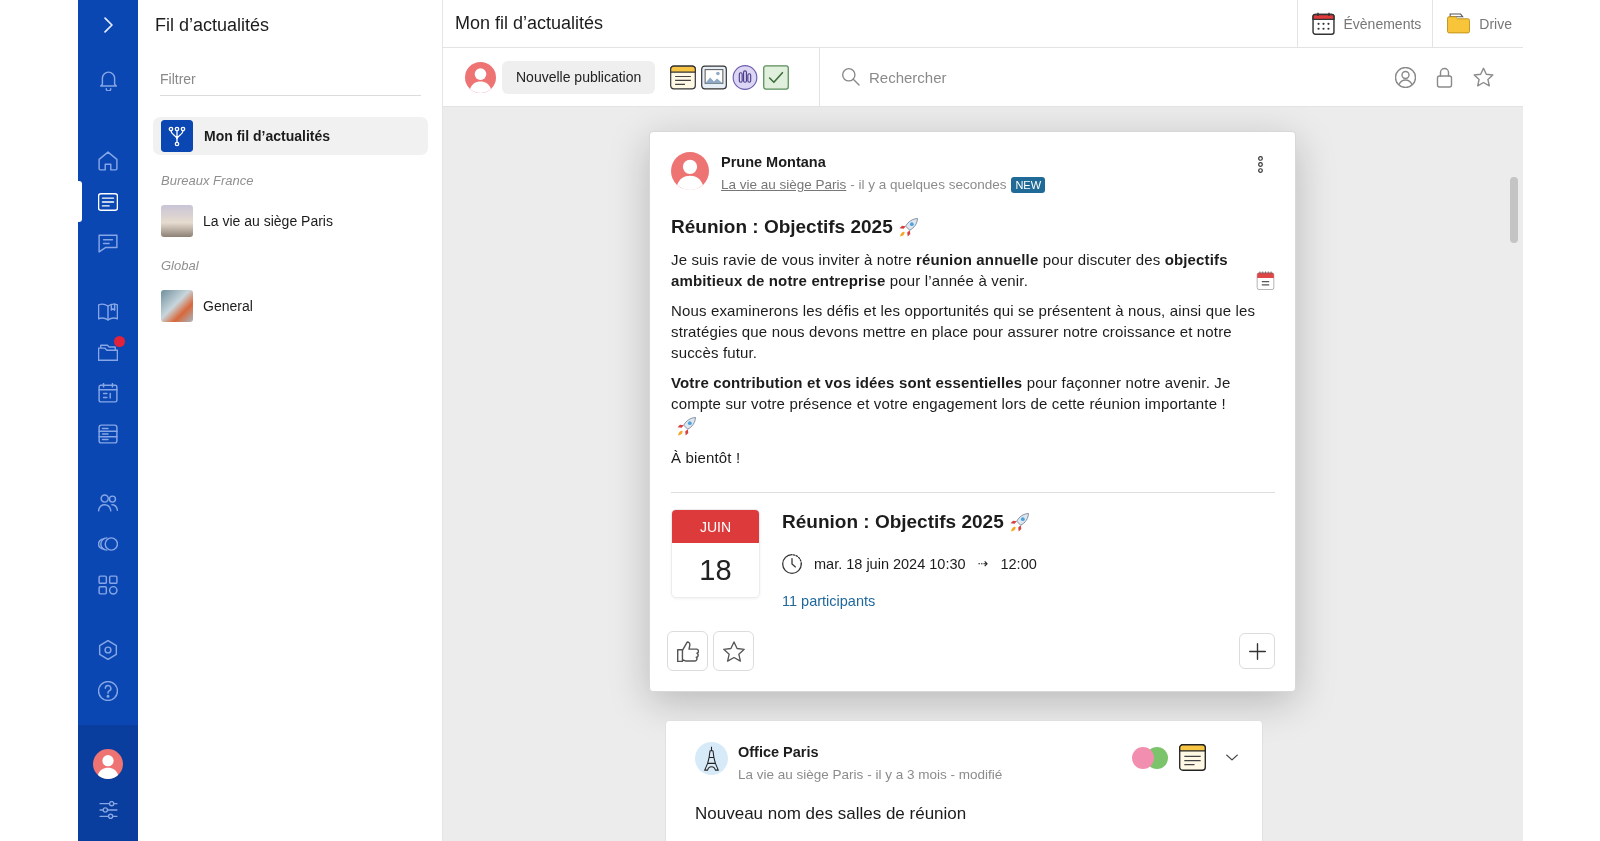  Describe the element at coordinates (1364, 23) in the screenshot. I see `calendar-button: Évènements` at that location.